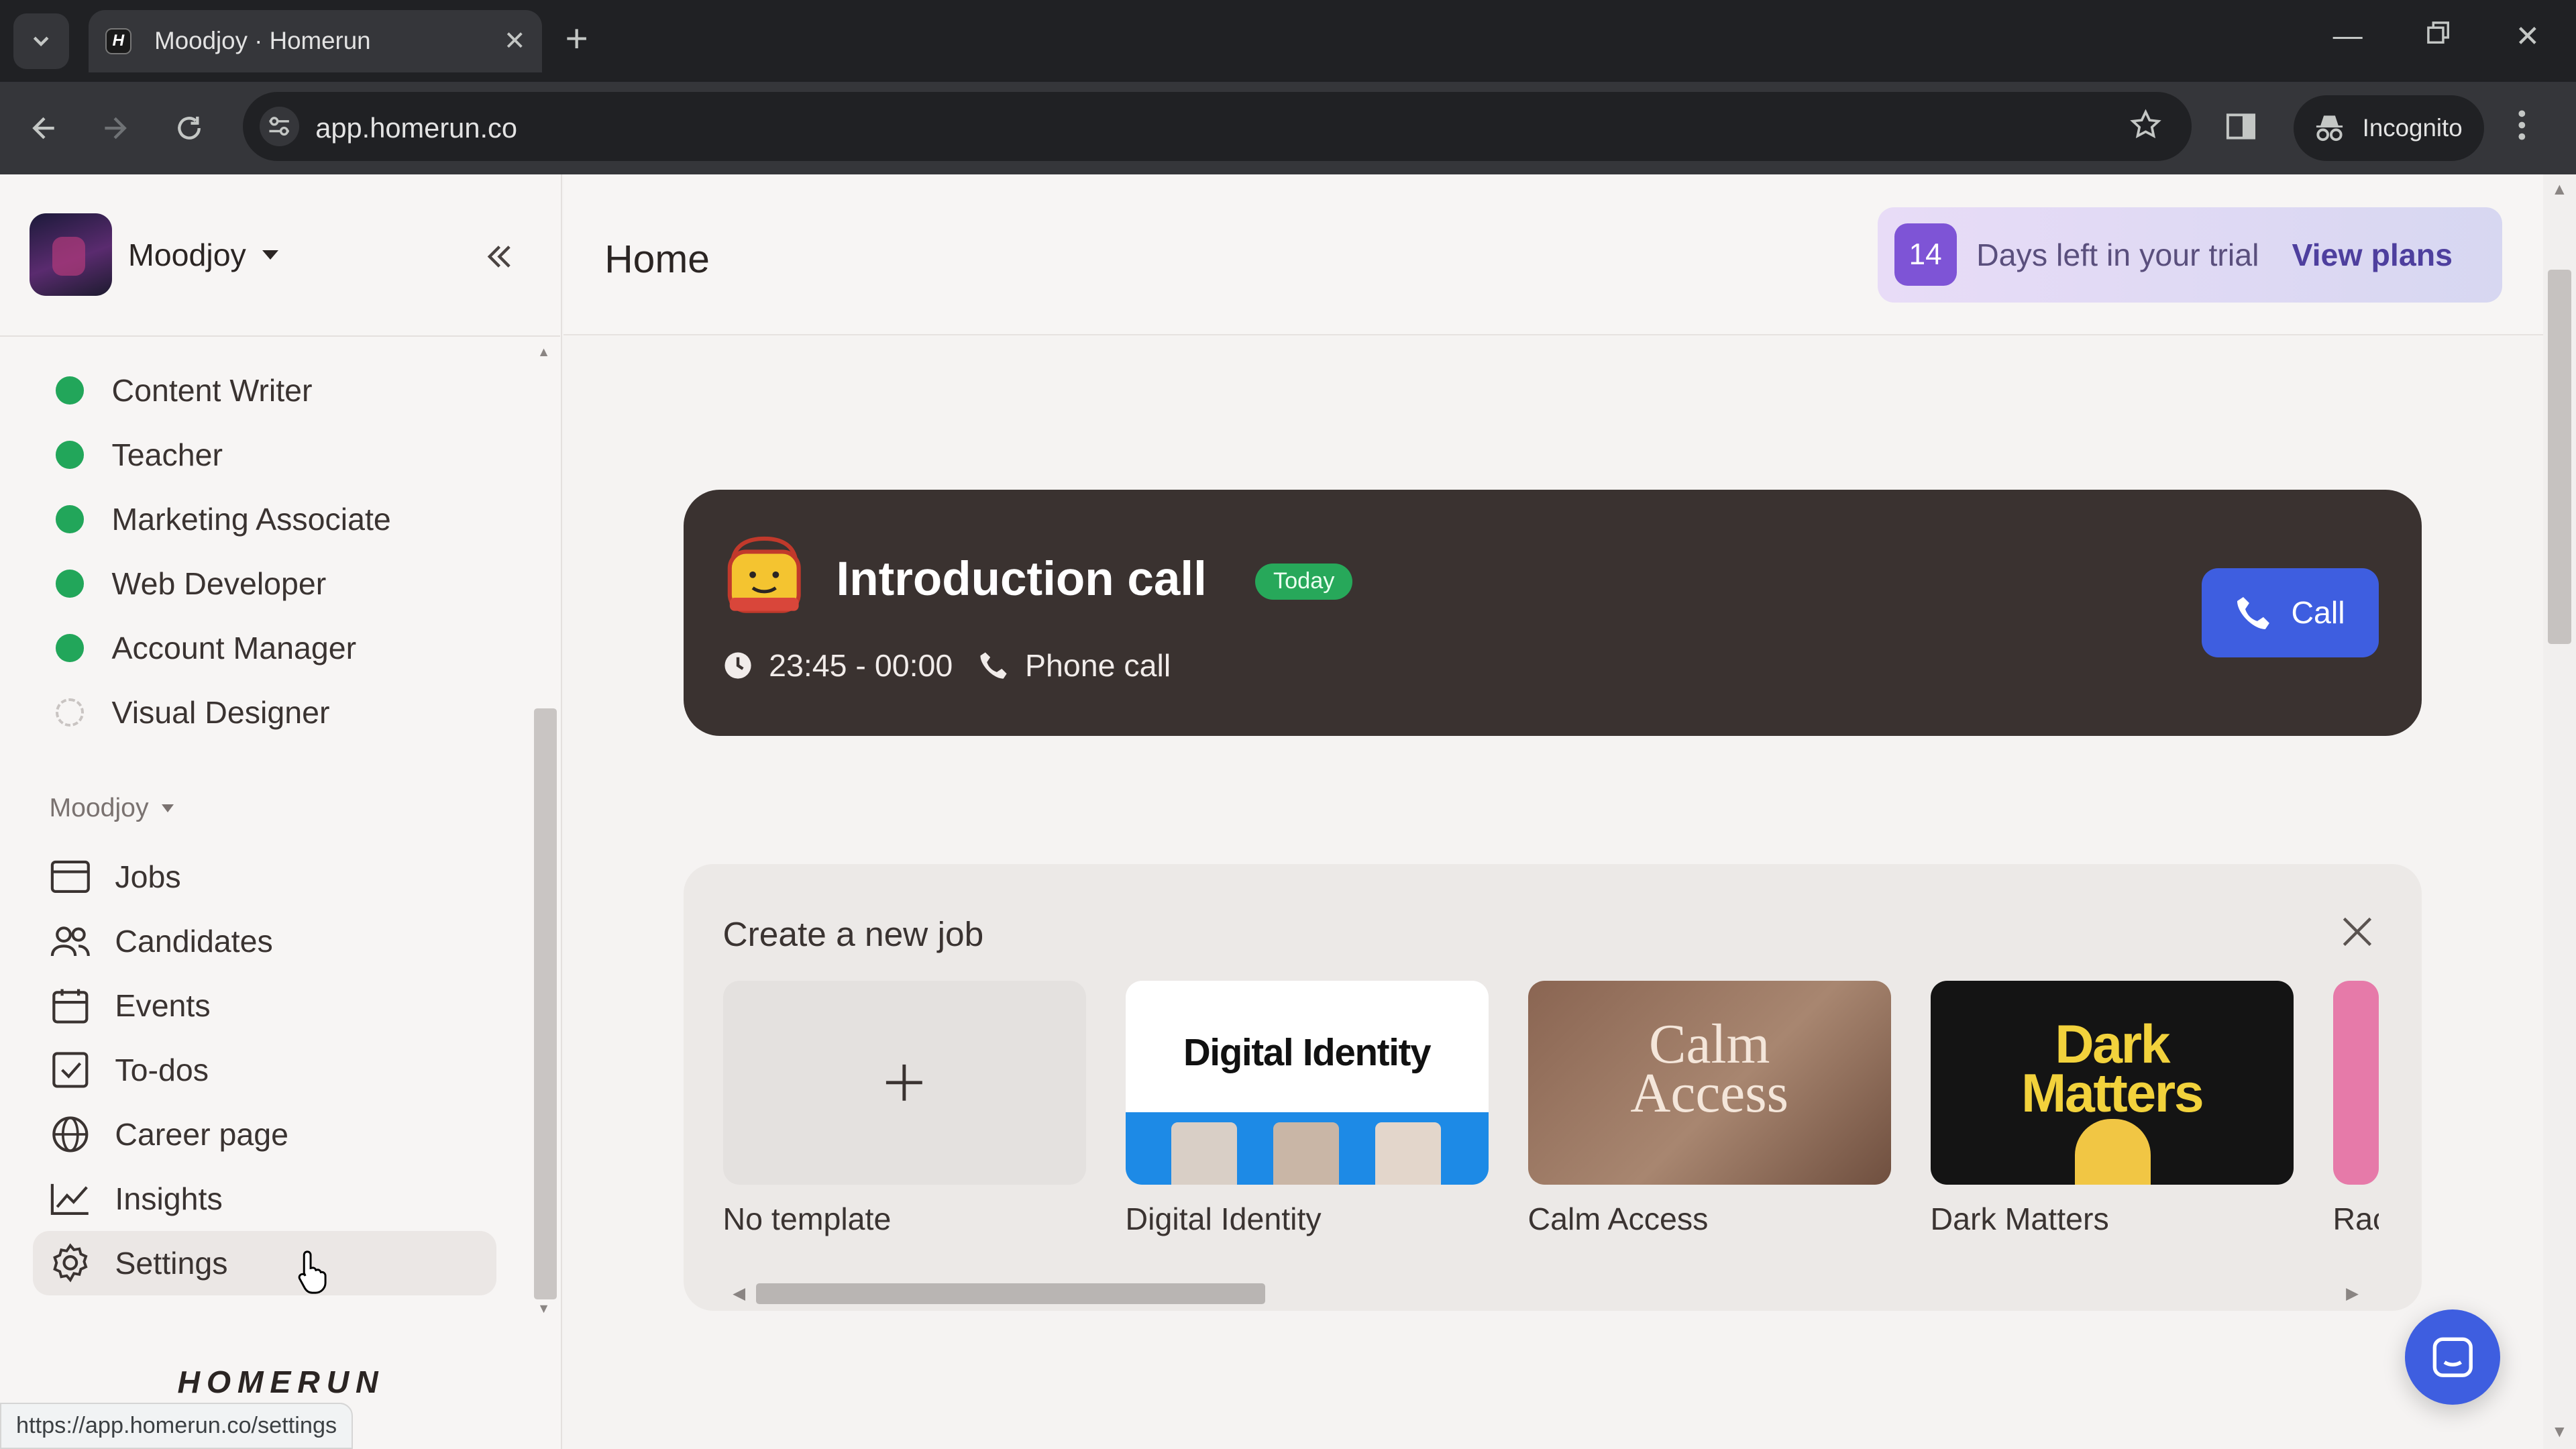 Image resolution: width=2576 pixels, height=1449 pixels. I want to click on workspace-group-toggle: Moodjoy, so click(111, 808).